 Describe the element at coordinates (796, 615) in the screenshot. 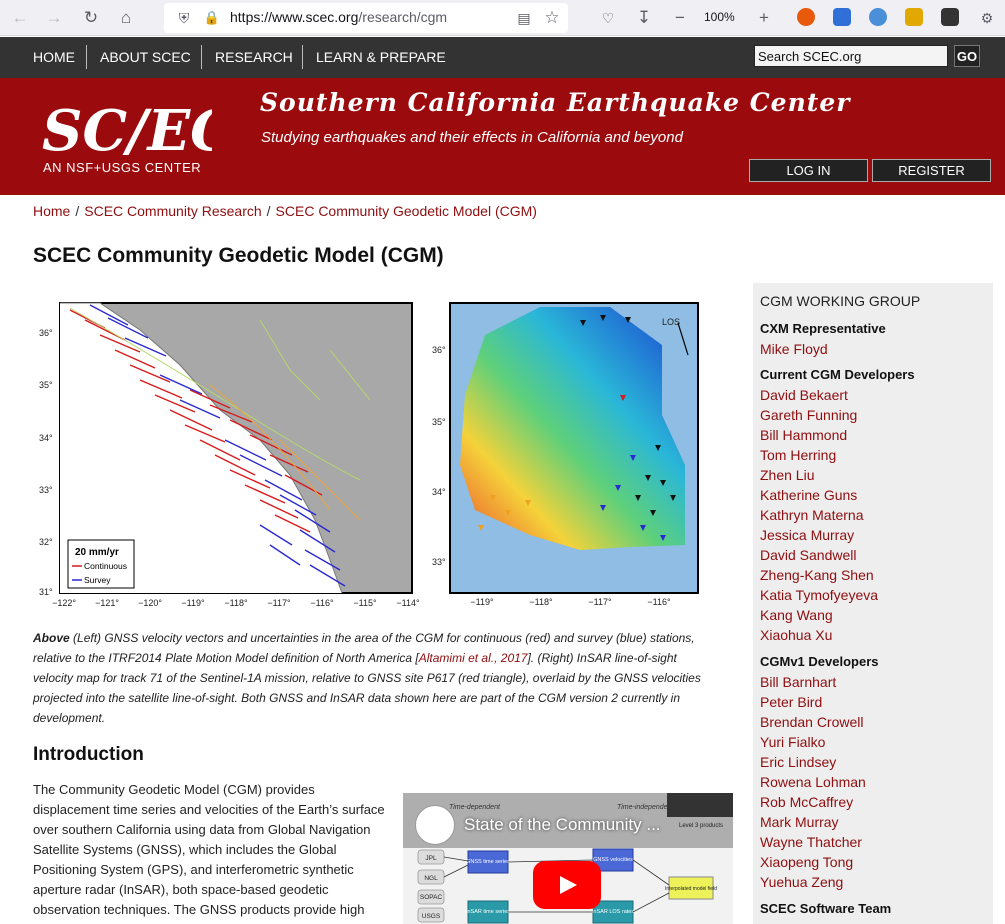

I see `person-link: Kang Wang` at that location.